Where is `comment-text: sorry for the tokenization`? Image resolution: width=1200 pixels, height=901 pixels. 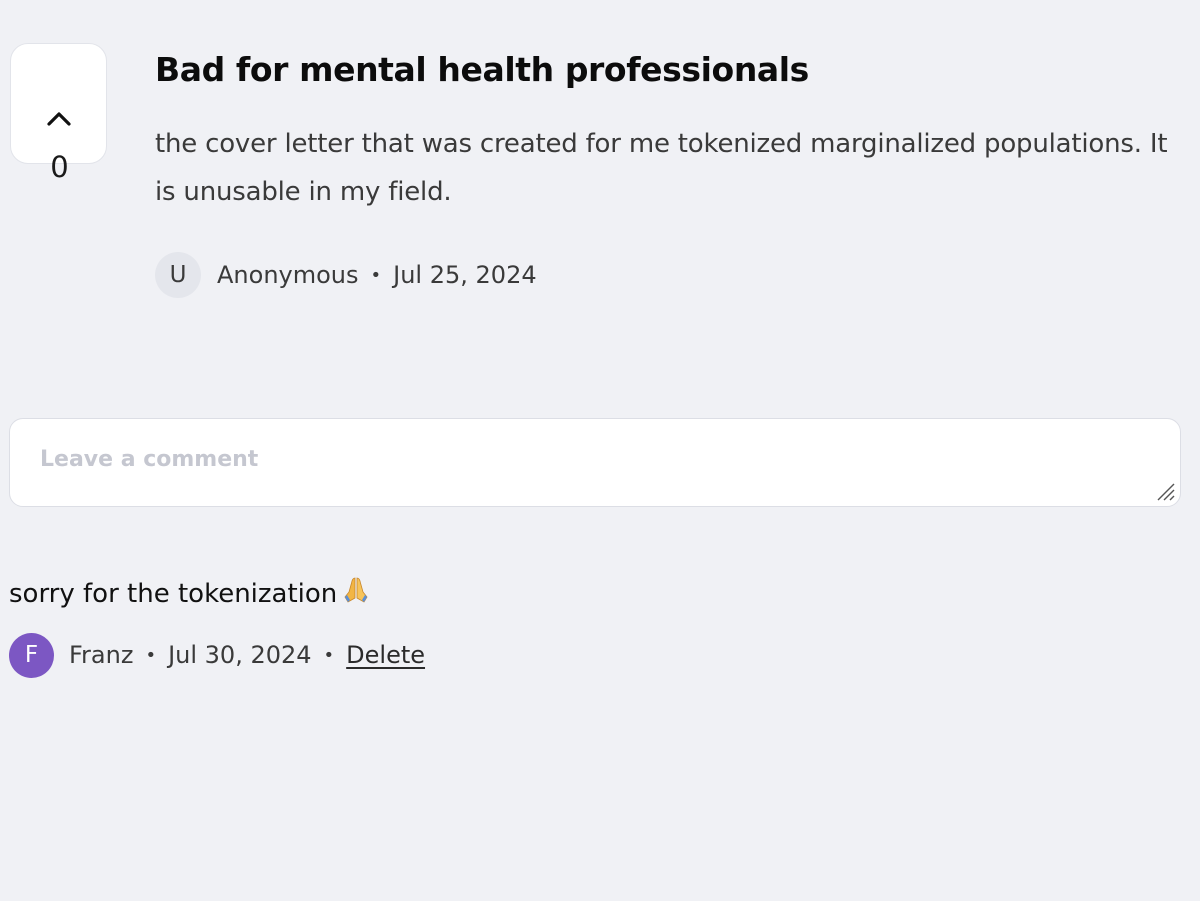
comment-text: sorry for the tokenization is located at coordinates (173, 594).